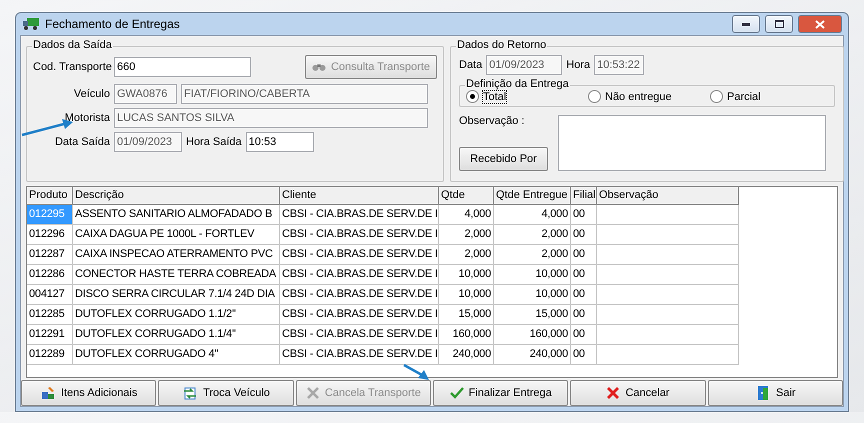 The width and height of the screenshot is (864, 423). I want to click on field-label: Cod. Transporte, so click(71, 67).